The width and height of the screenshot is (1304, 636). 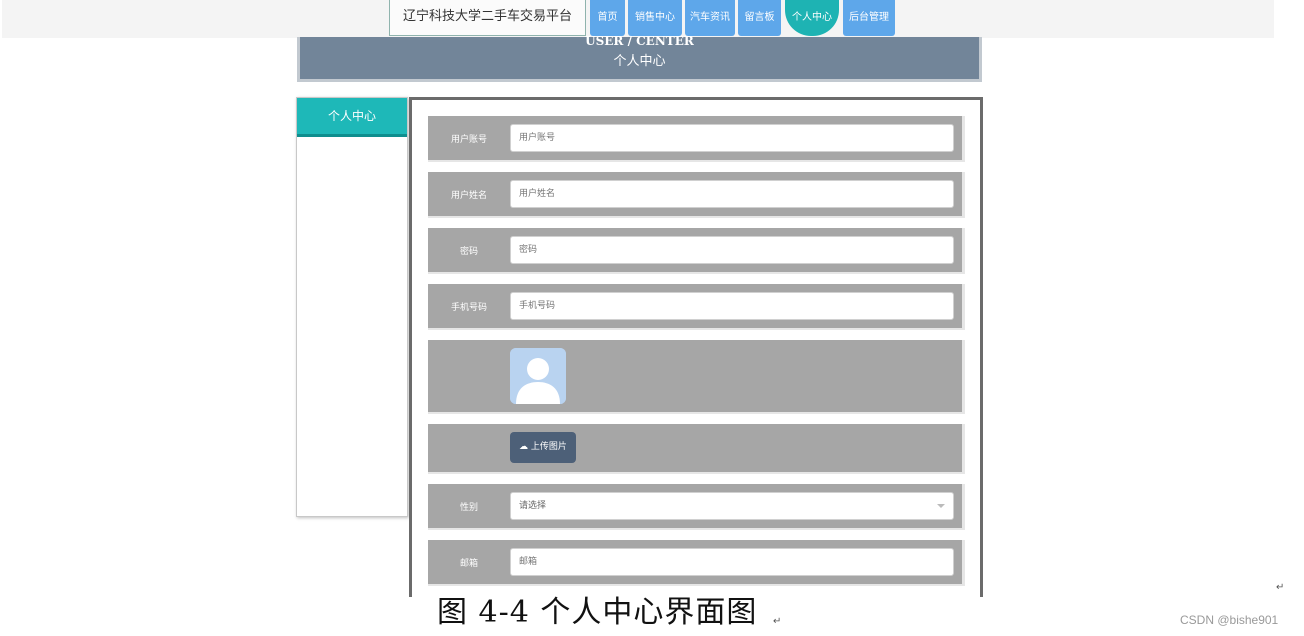 What do you see at coordinates (533, 506) in the screenshot?
I see `gender-select-value: 请选择` at bounding box center [533, 506].